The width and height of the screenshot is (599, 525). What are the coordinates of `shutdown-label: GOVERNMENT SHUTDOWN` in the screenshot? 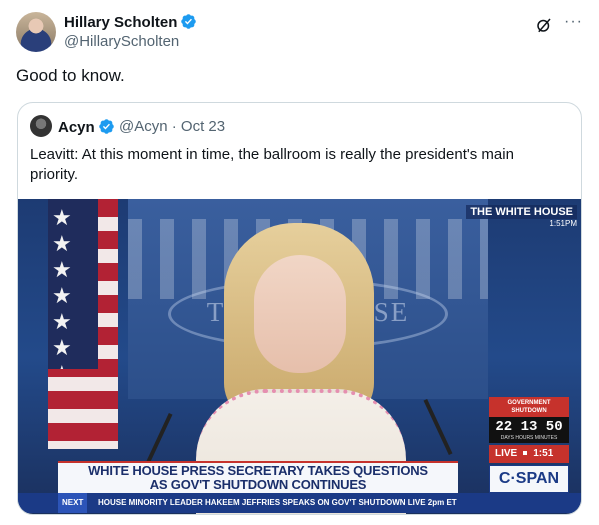 It's located at (529, 407).